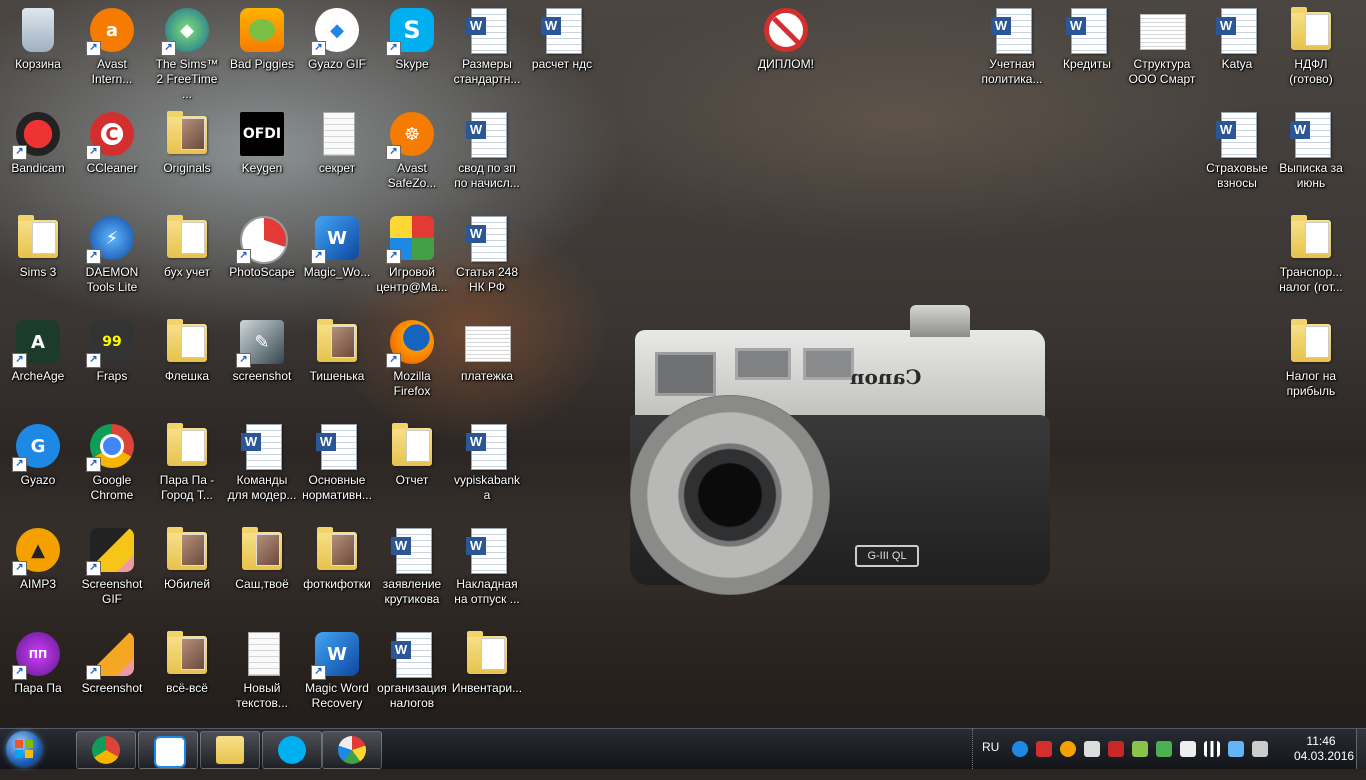  Describe the element at coordinates (187, 674) in the screenshot. I see `desktop-icon-vse-vse: всё-всё` at that location.